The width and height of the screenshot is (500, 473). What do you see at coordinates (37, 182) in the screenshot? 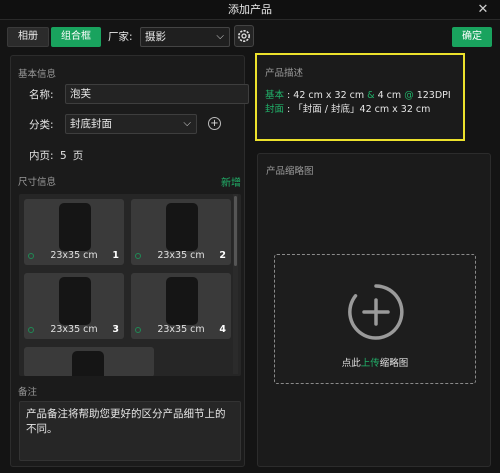
I see `size-info-title: 尺寸信息` at bounding box center [37, 182].